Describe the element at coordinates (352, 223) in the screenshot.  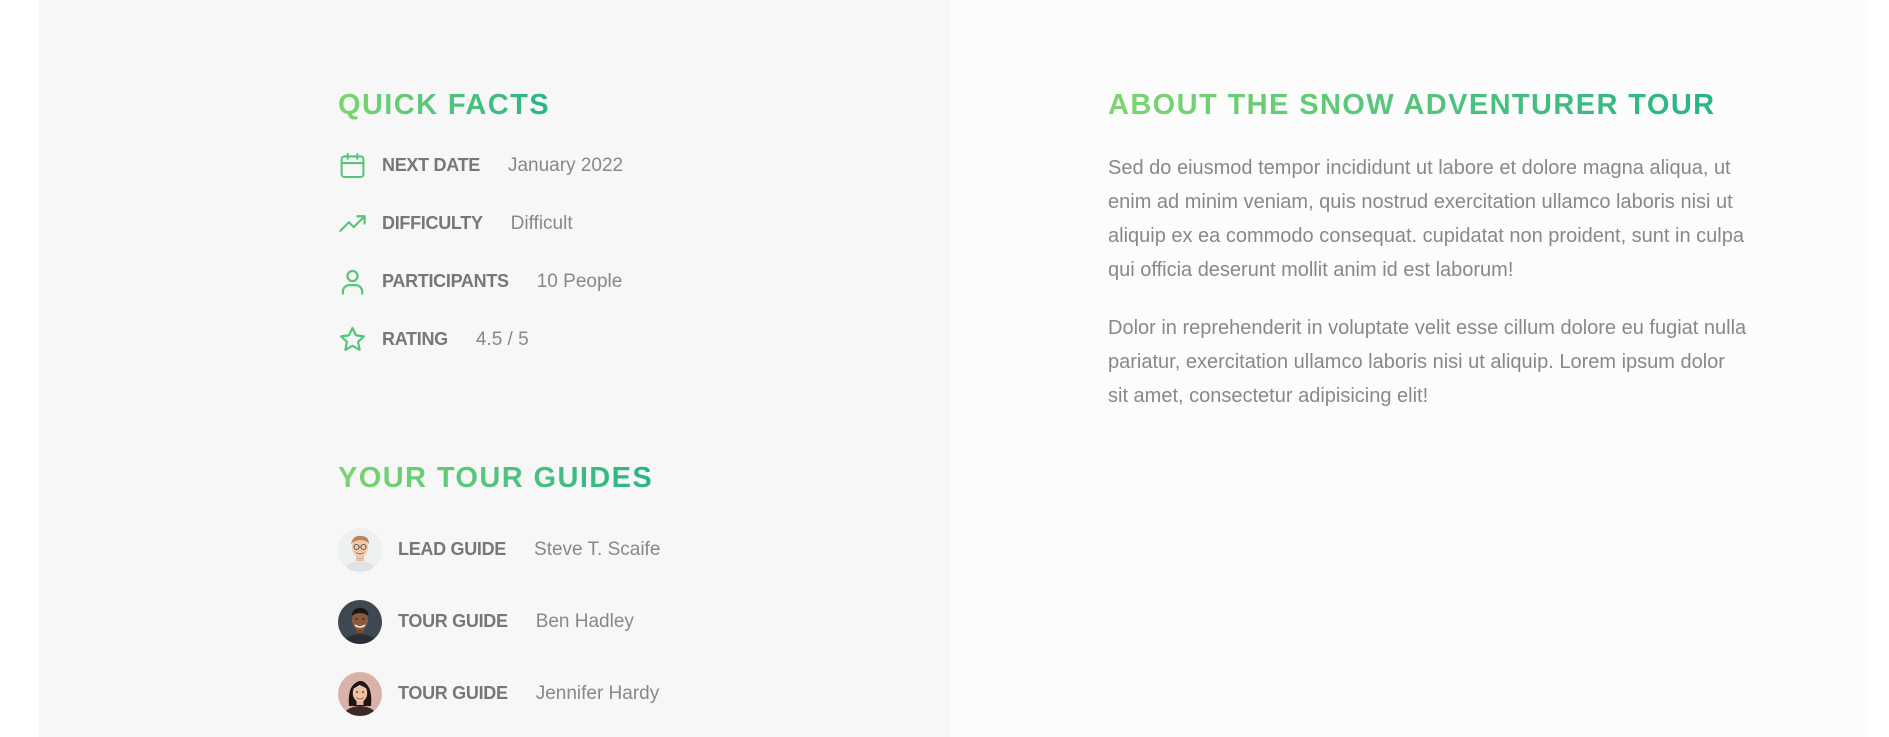
I see `trending-up-icon` at that location.